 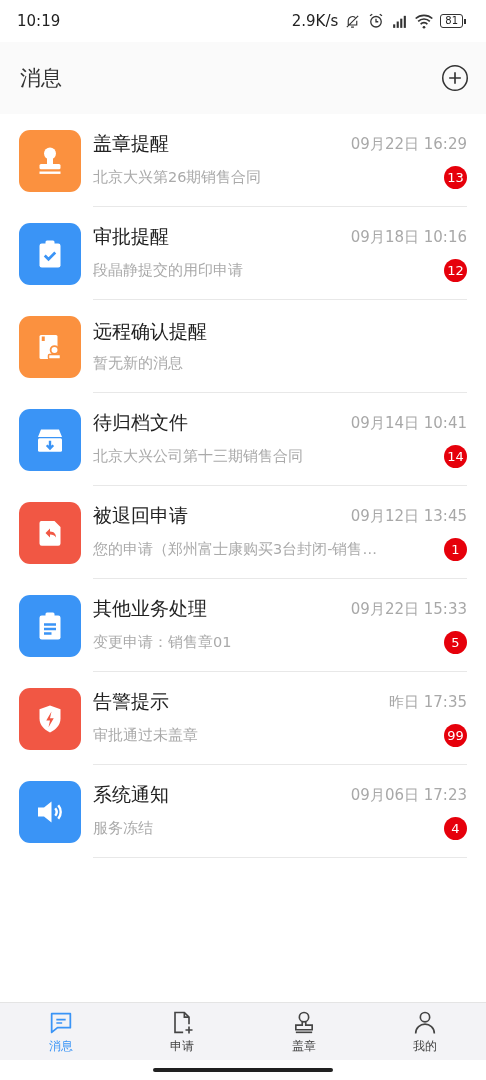 What do you see at coordinates (243, 811) in the screenshot?
I see `message-item: 系统通知 09月06日 17:23 服务冻结 4` at bounding box center [243, 811].